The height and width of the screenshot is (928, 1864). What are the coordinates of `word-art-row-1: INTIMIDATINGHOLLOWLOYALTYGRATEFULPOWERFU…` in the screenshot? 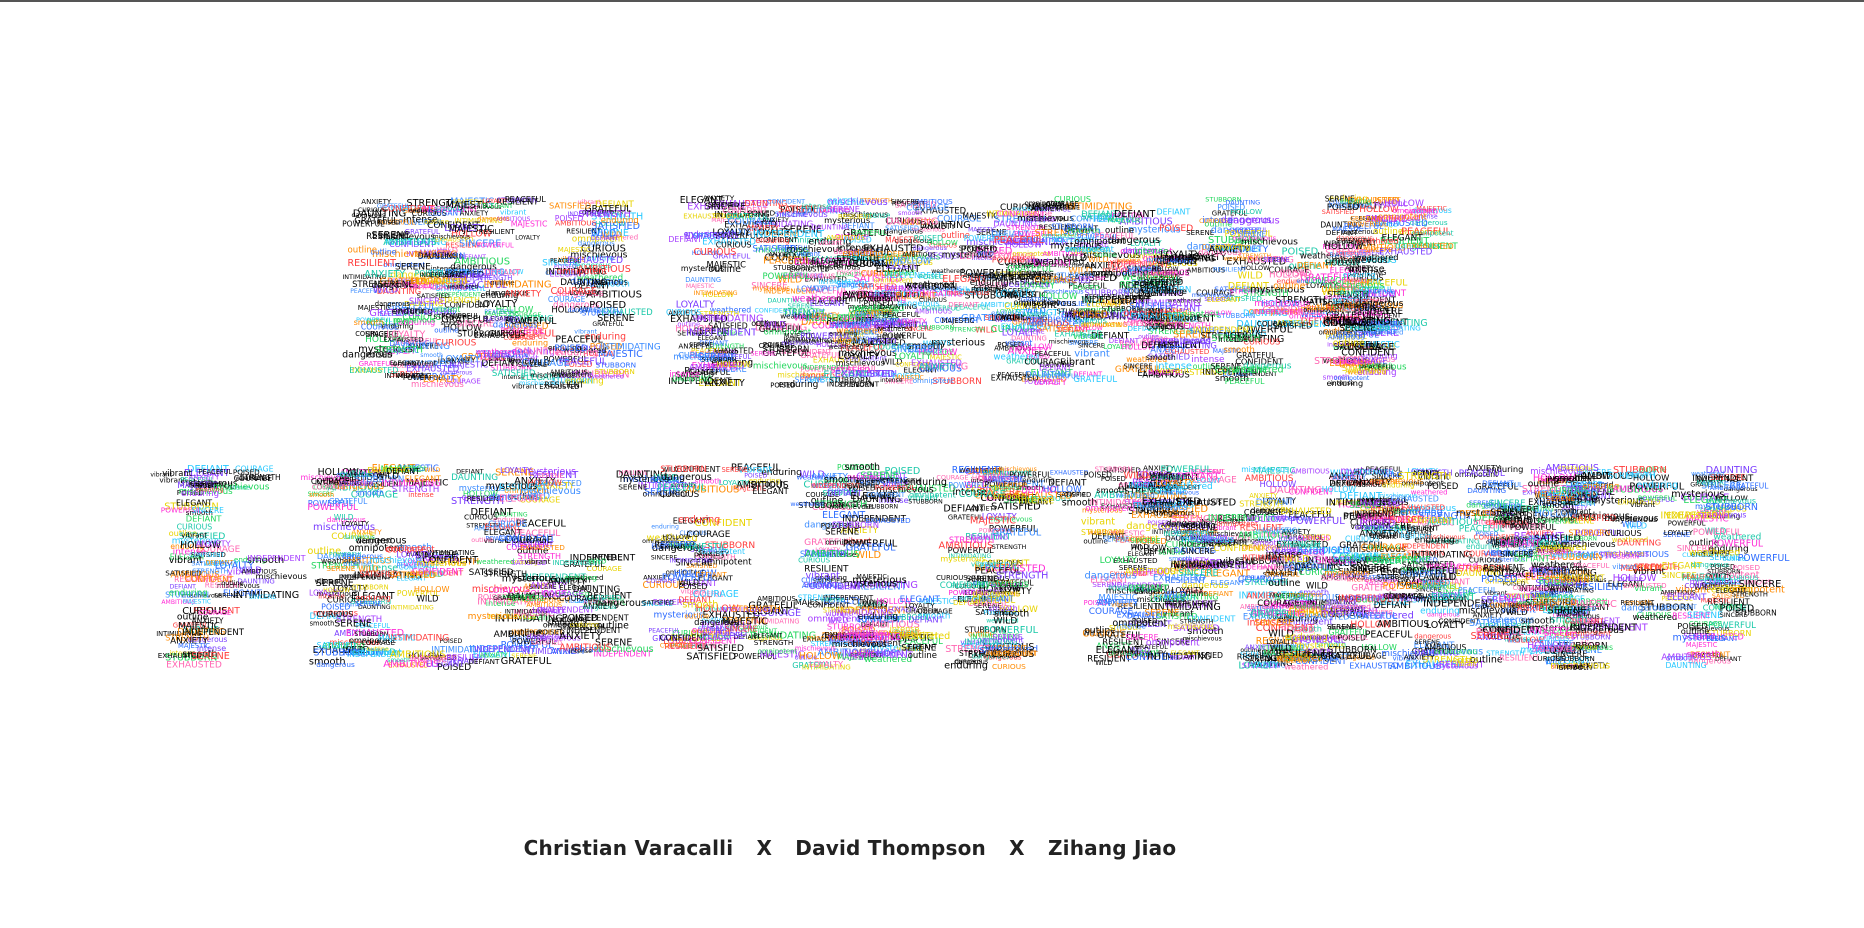 It's located at (900, 292).